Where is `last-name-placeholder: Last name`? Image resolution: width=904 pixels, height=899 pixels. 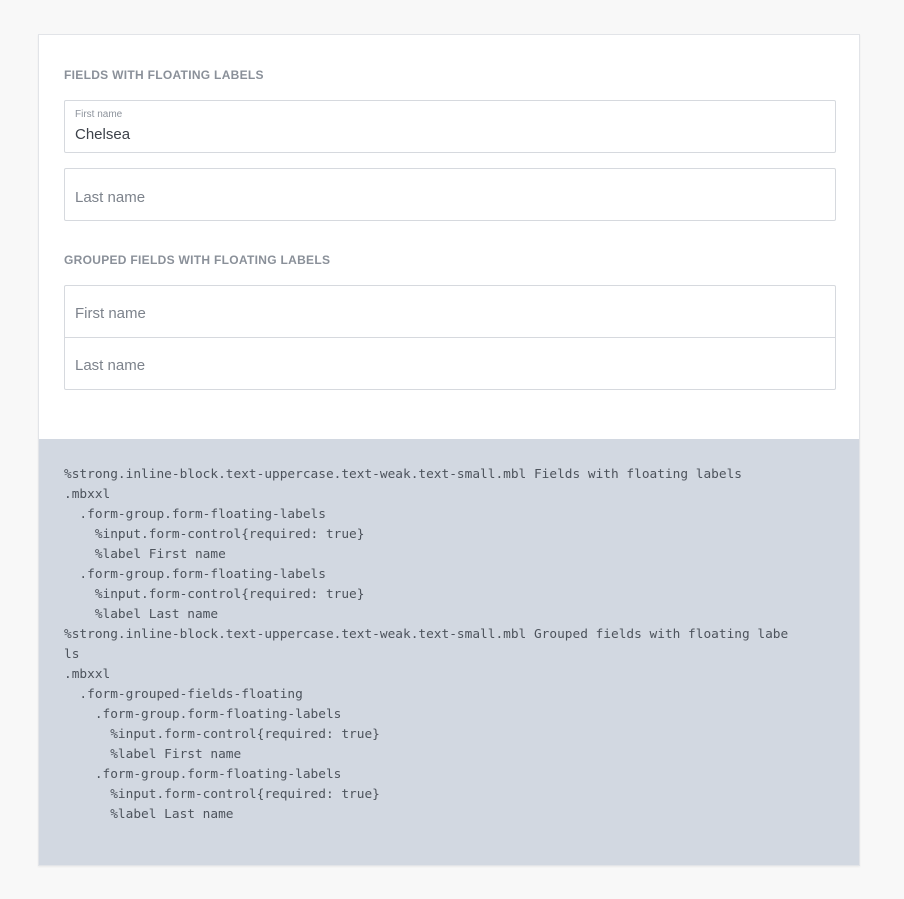
last-name-placeholder: Last name is located at coordinates (110, 197).